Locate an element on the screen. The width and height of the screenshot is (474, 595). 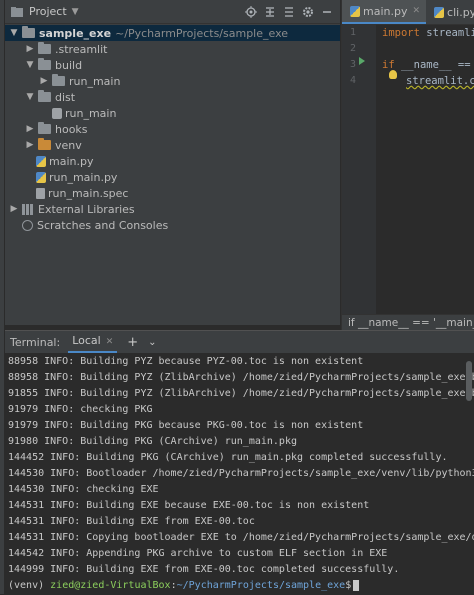
tree-item-main-py: main.py is located at coordinates (172, 161).